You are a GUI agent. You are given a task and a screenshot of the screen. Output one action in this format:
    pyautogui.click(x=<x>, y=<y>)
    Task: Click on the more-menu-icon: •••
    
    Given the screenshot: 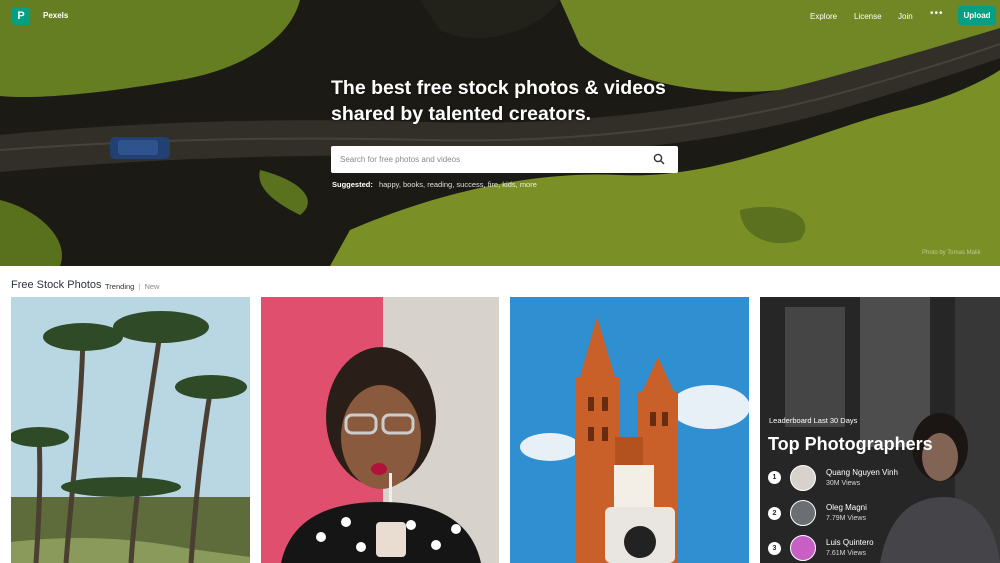 What is the action you would take?
    pyautogui.click(x=937, y=13)
    